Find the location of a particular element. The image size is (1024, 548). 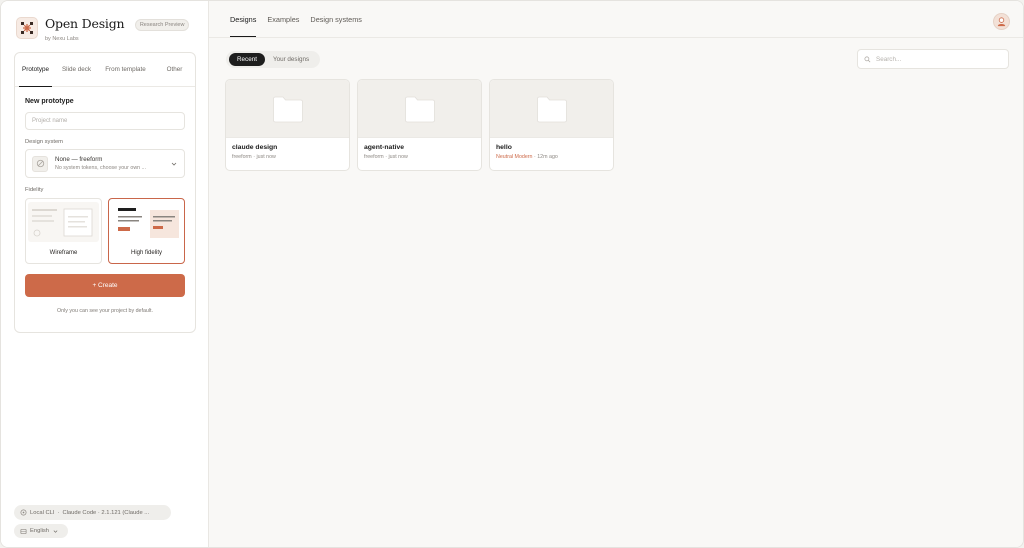

project-card: hello Neutral Modern · 12m ago is located at coordinates (551, 125).